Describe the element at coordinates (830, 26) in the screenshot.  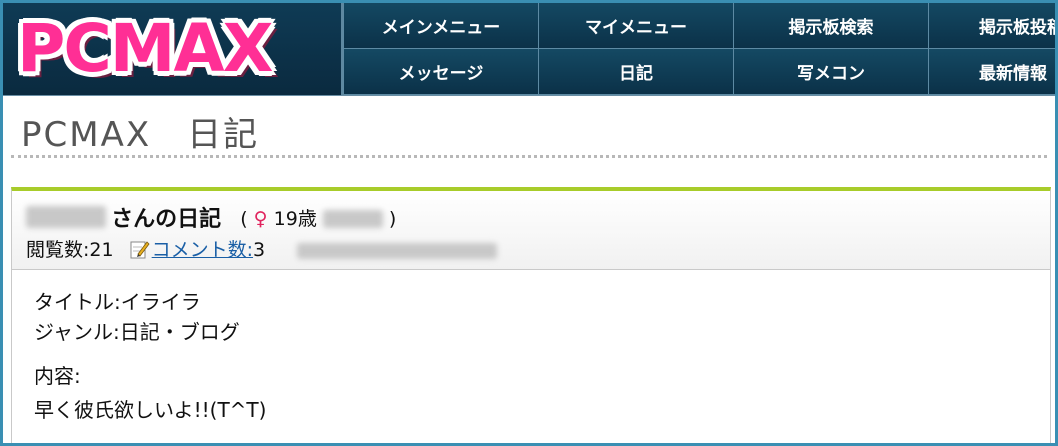
I see `nav-board-search: 掲示板検索` at that location.